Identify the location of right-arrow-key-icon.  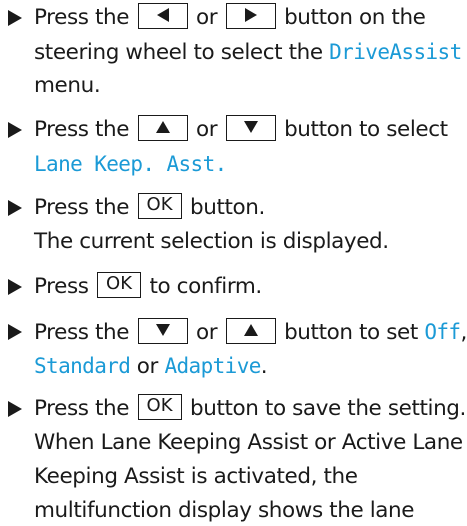
(250, 16).